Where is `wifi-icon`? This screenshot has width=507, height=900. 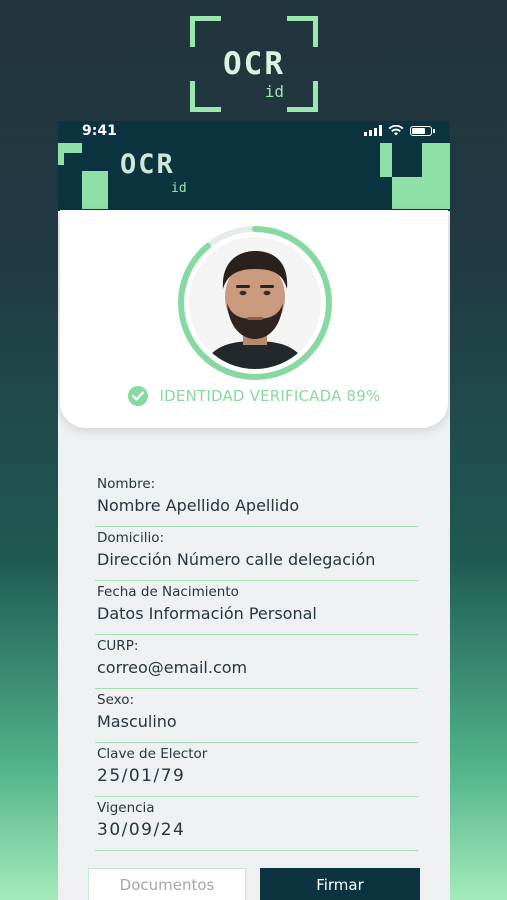
wifi-icon is located at coordinates (396, 130).